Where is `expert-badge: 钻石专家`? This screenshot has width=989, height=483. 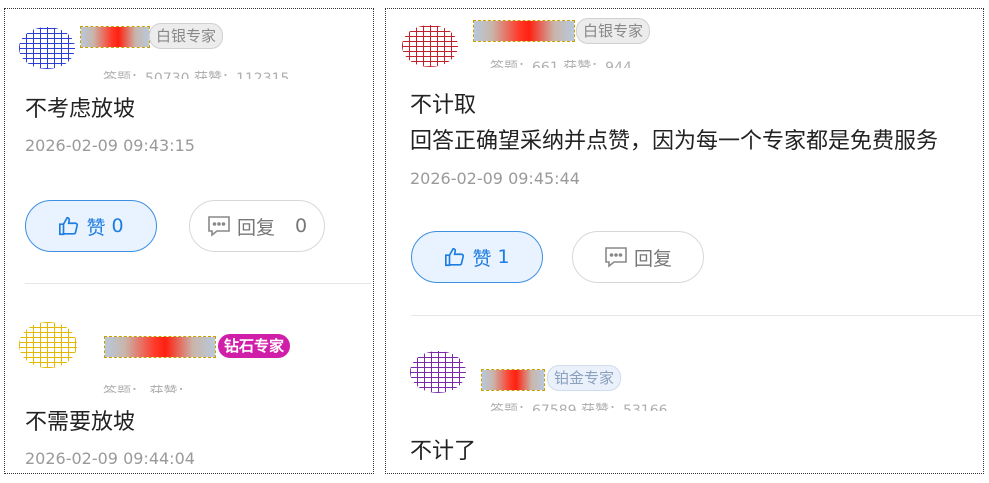
expert-badge: 钻石专家 is located at coordinates (254, 346).